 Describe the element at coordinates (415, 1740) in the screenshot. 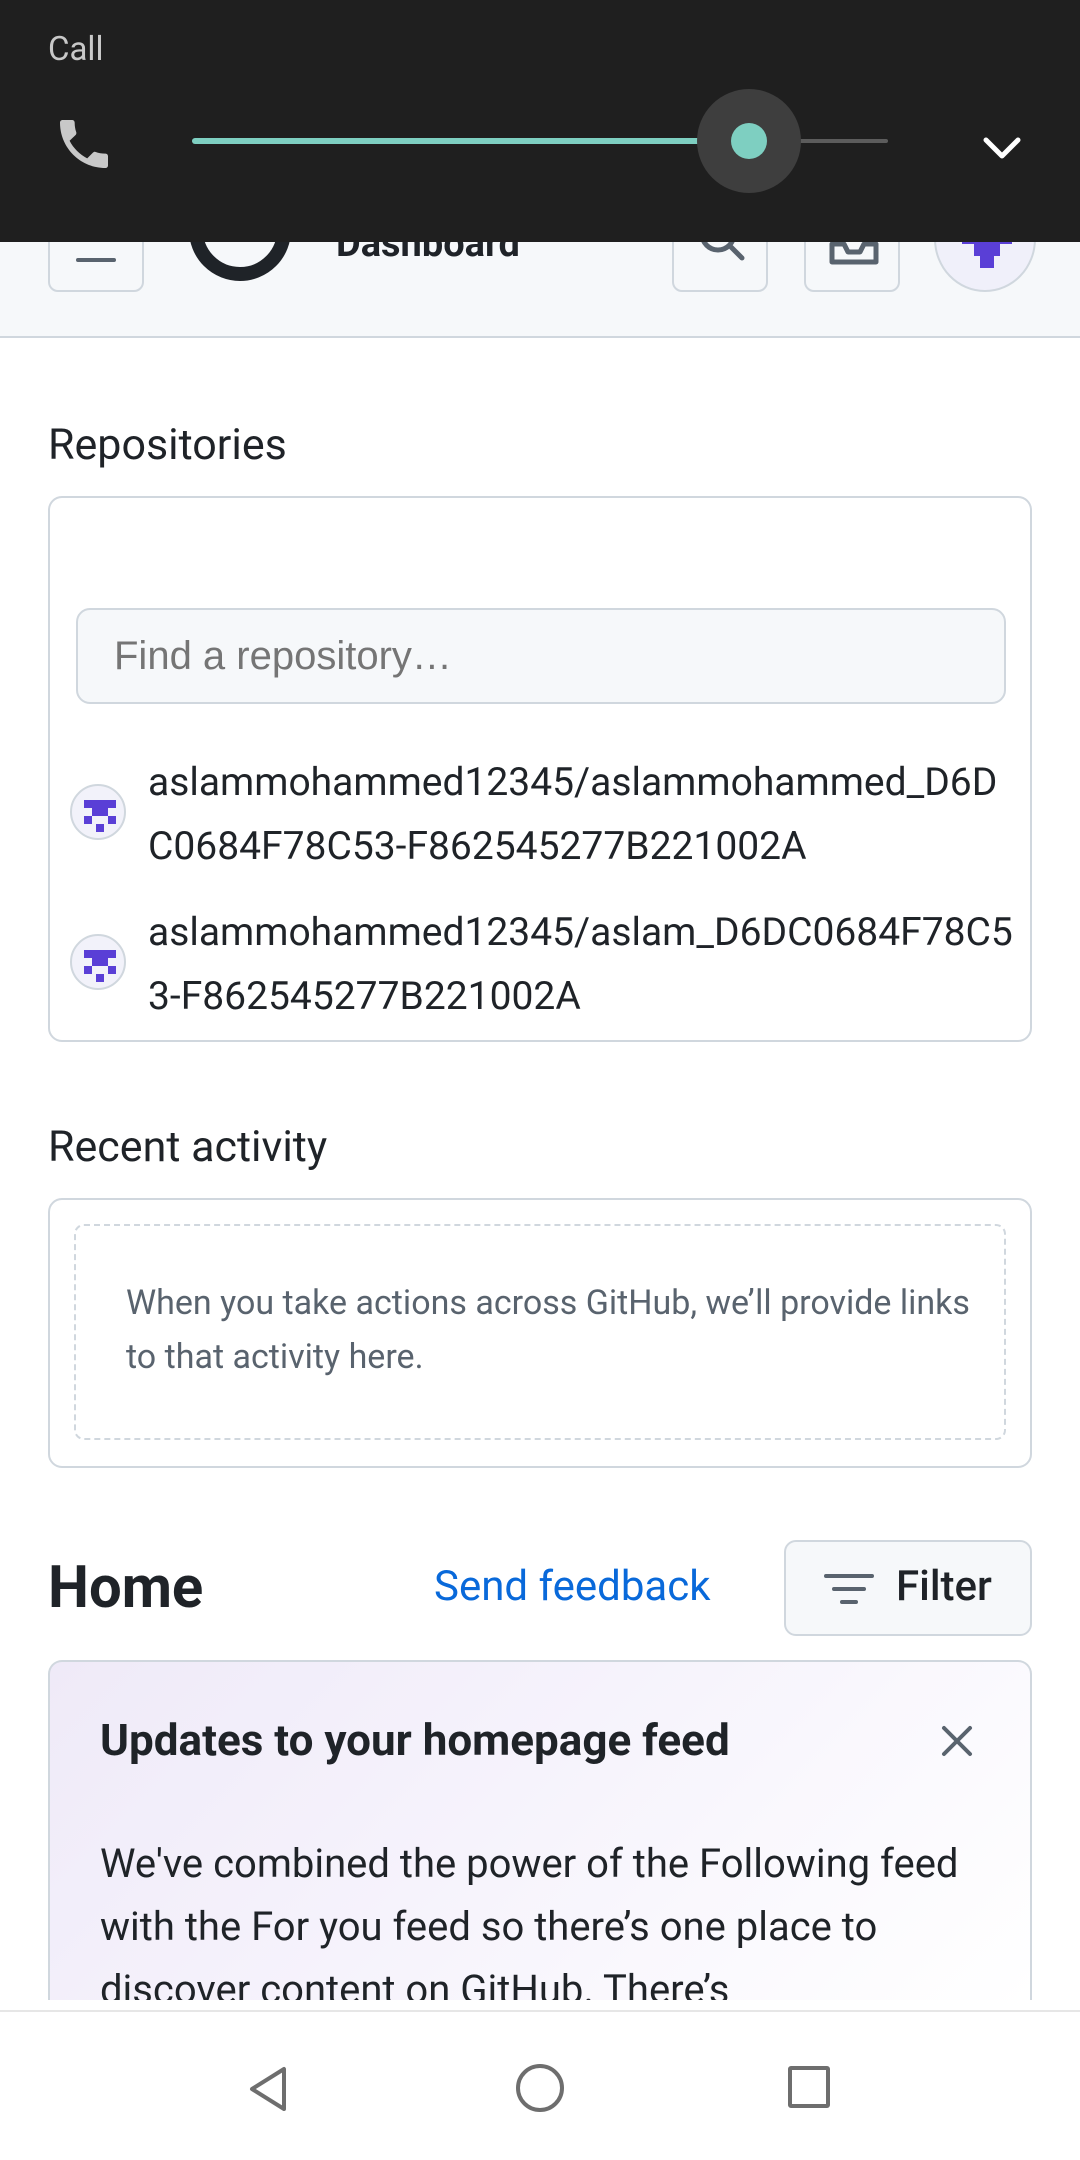

I see `updates-card-title: Updates to your homepage feed` at that location.